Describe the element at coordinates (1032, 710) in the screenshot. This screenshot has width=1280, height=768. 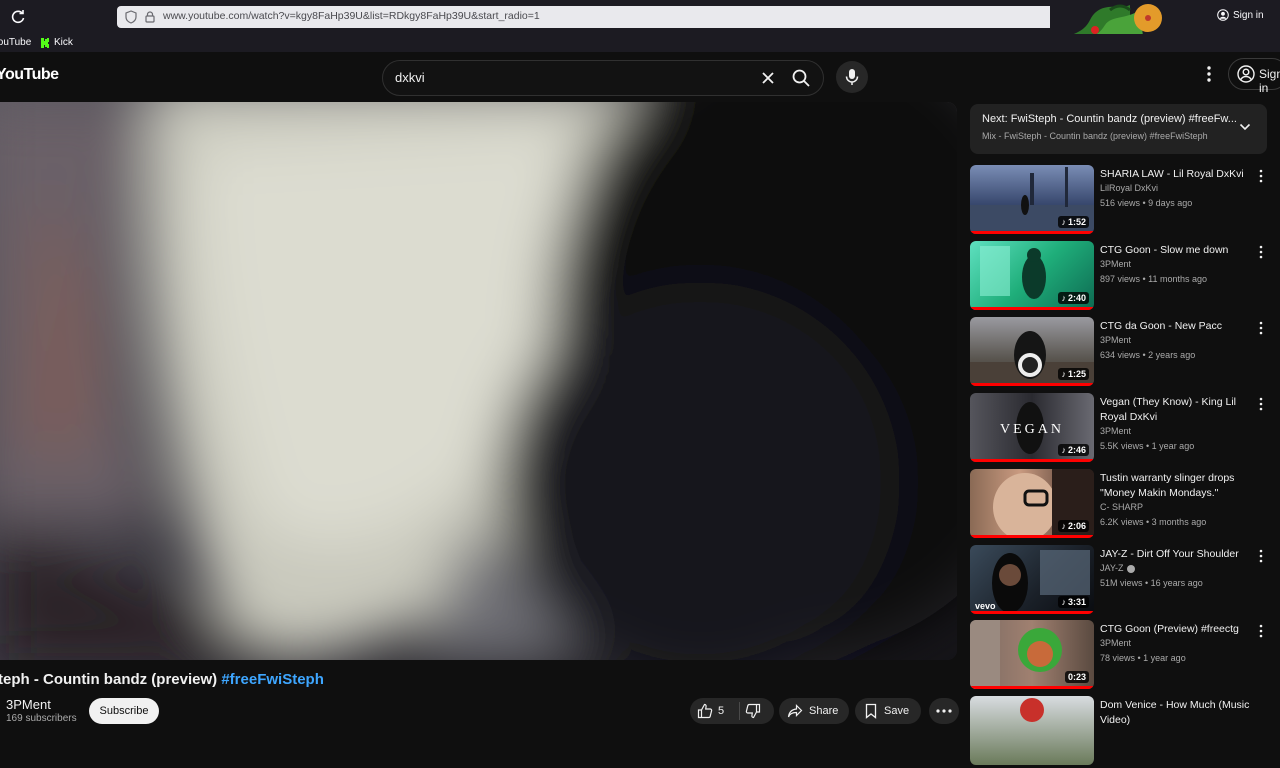
I see `thumbnail-image` at that location.